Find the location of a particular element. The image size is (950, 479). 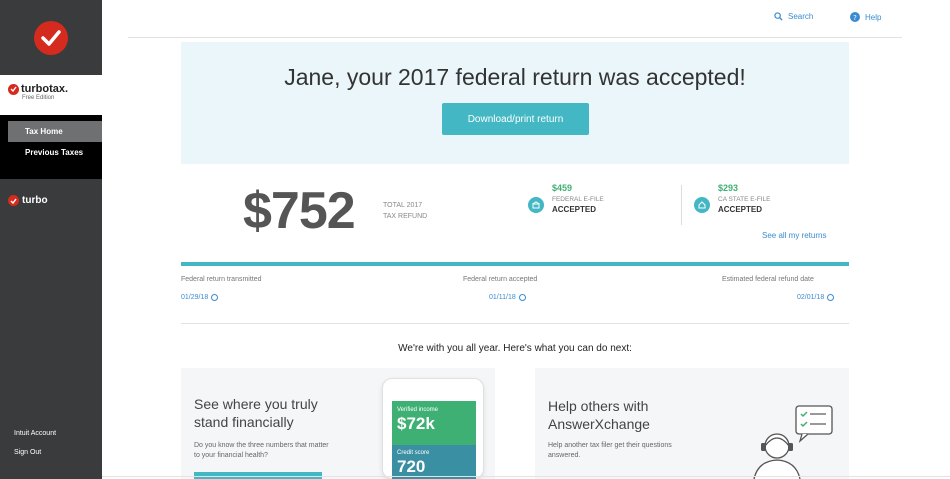

date-value: 01/11/18 is located at coordinates (502, 297).